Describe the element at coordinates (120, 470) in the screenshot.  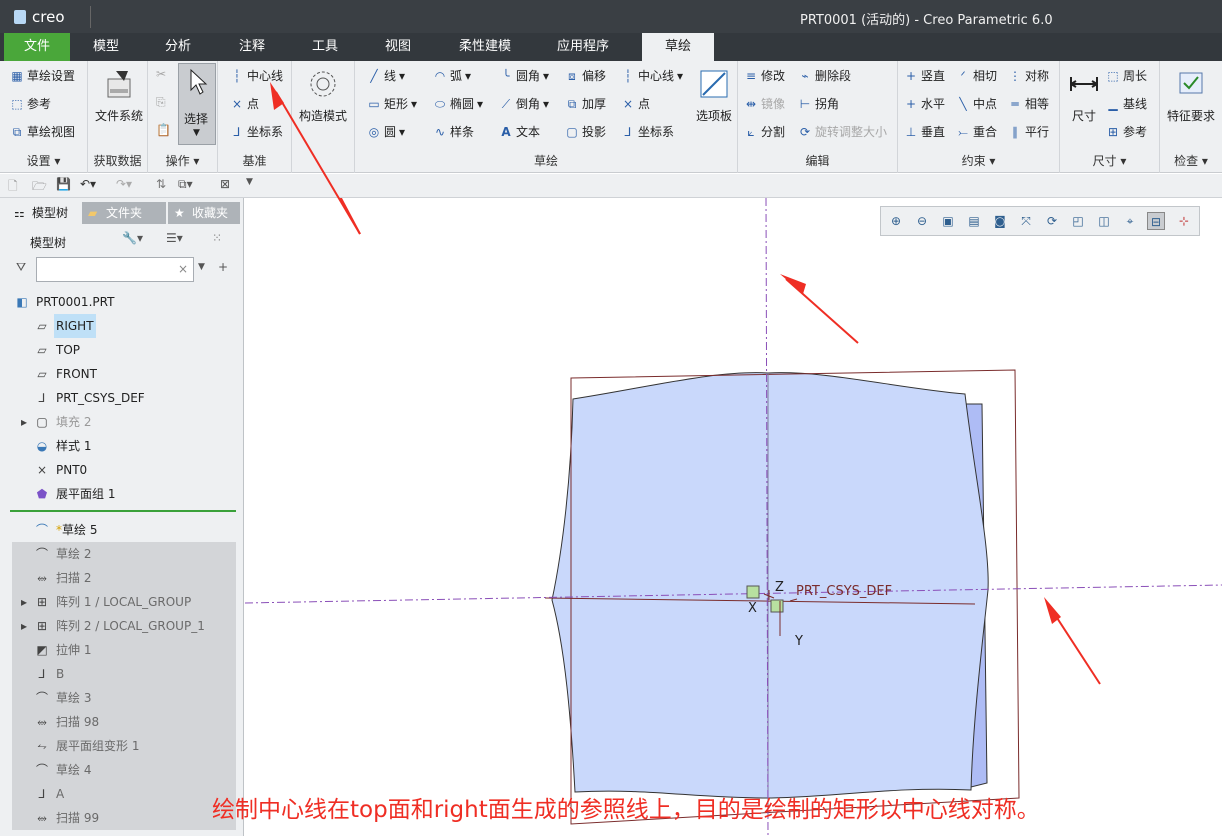
I see `tree-item-point: × PNT0` at that location.